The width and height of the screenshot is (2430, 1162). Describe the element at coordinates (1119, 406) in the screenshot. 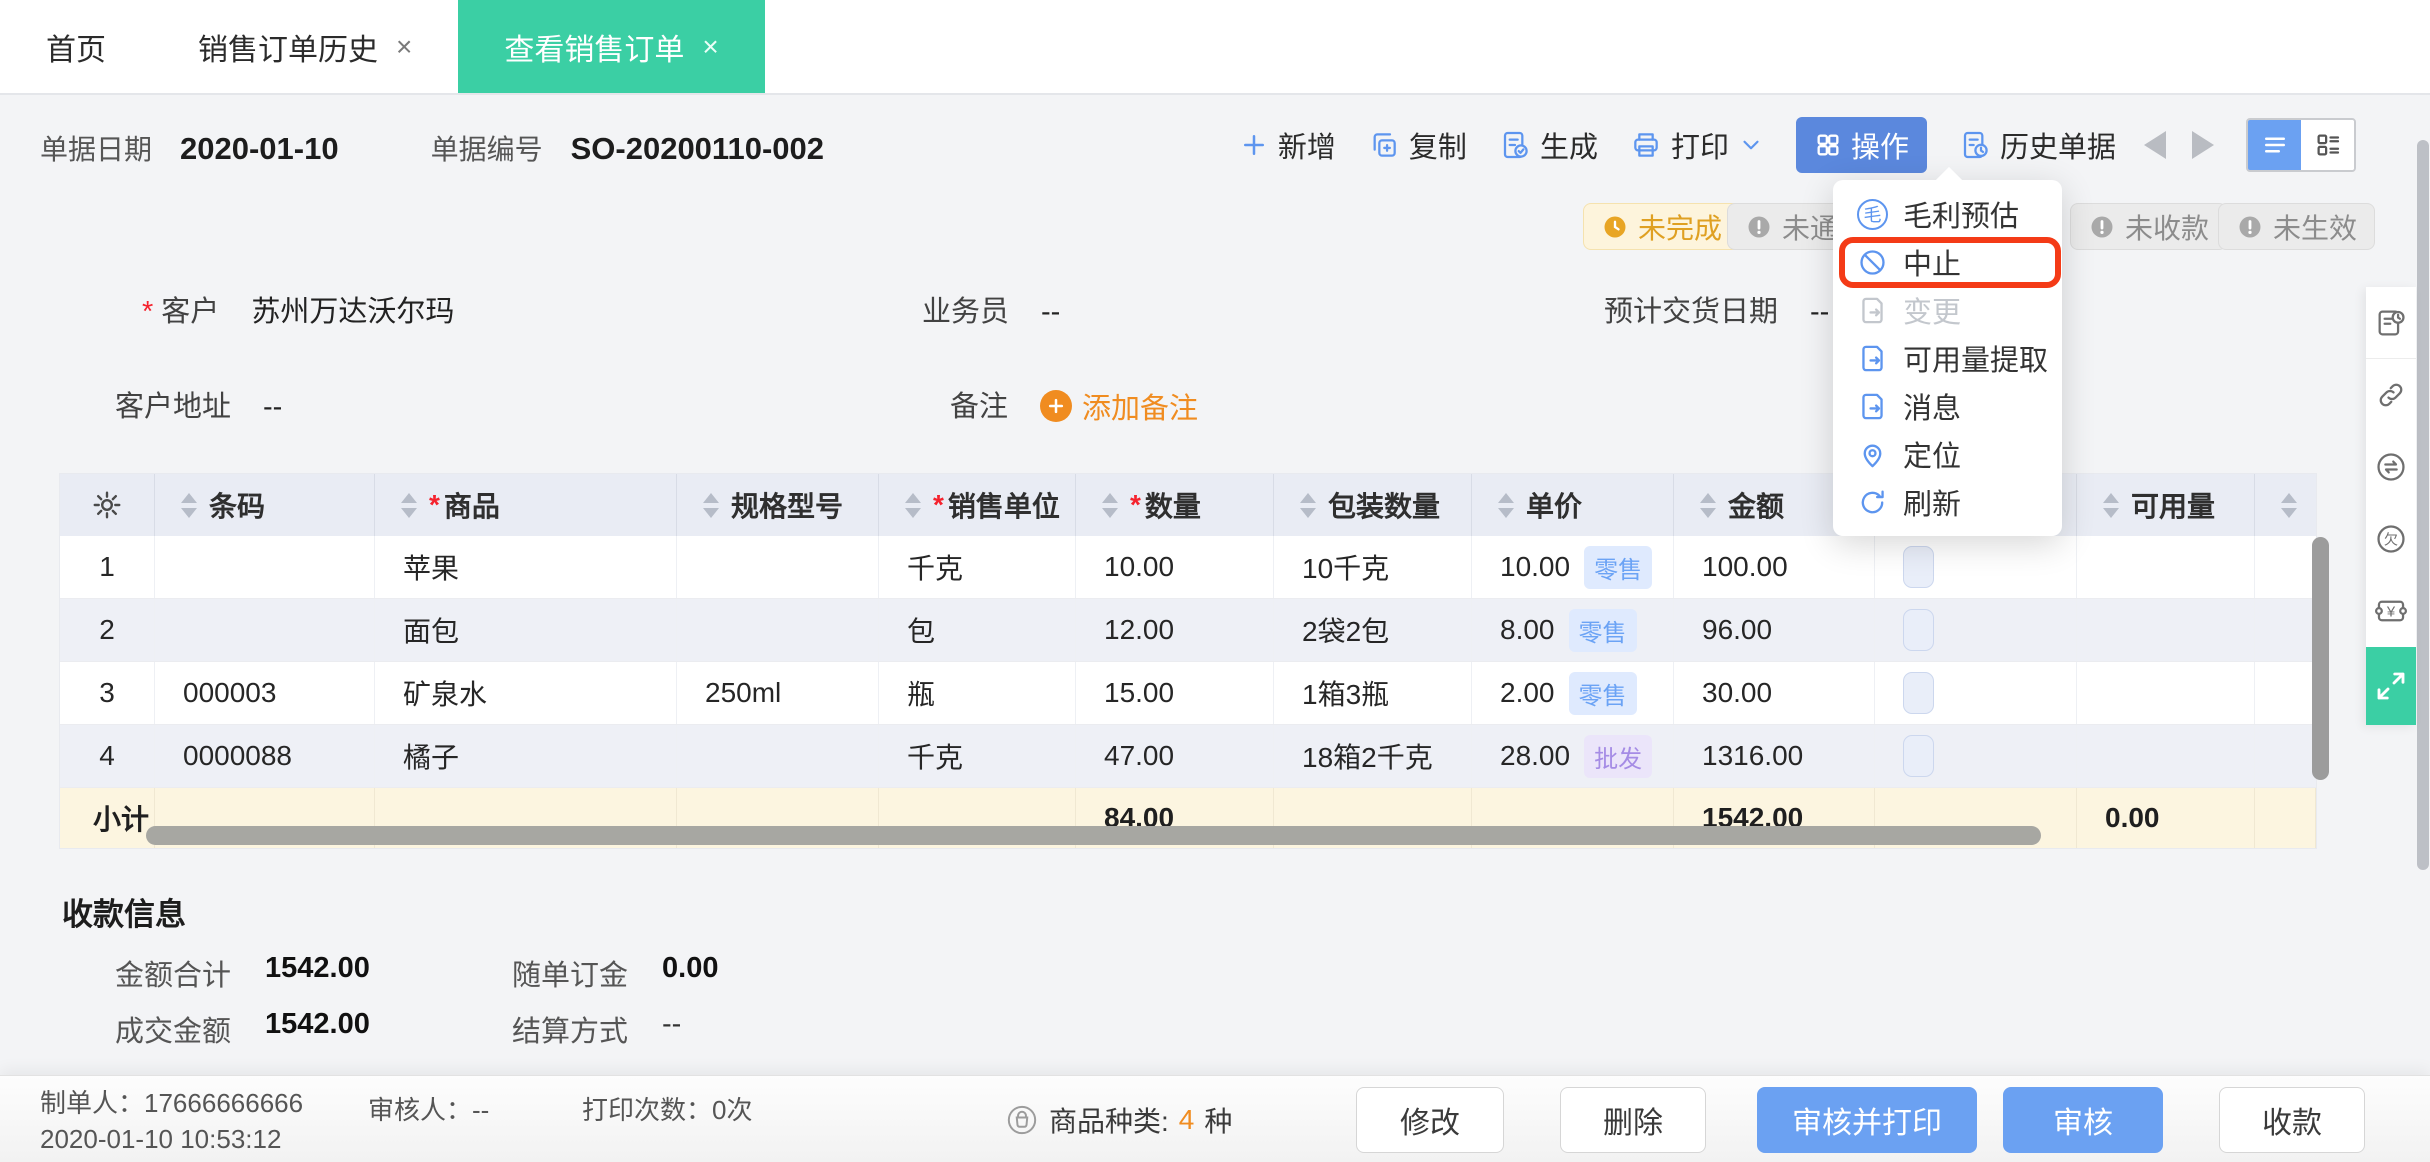

I see `add-remark-button: 添加备注` at that location.